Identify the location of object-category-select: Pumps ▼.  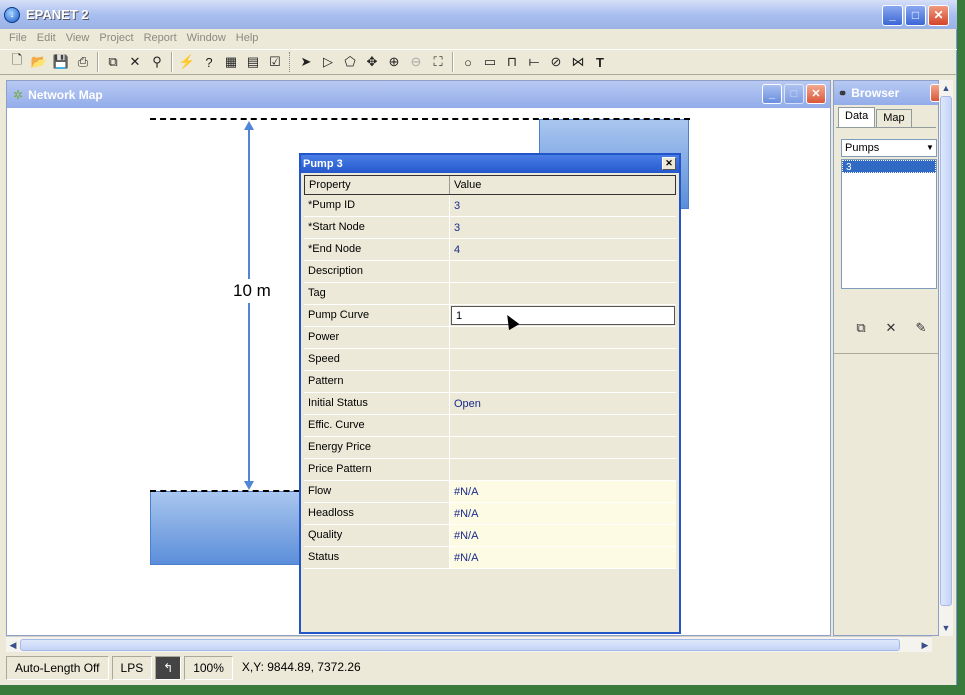
(889, 148).